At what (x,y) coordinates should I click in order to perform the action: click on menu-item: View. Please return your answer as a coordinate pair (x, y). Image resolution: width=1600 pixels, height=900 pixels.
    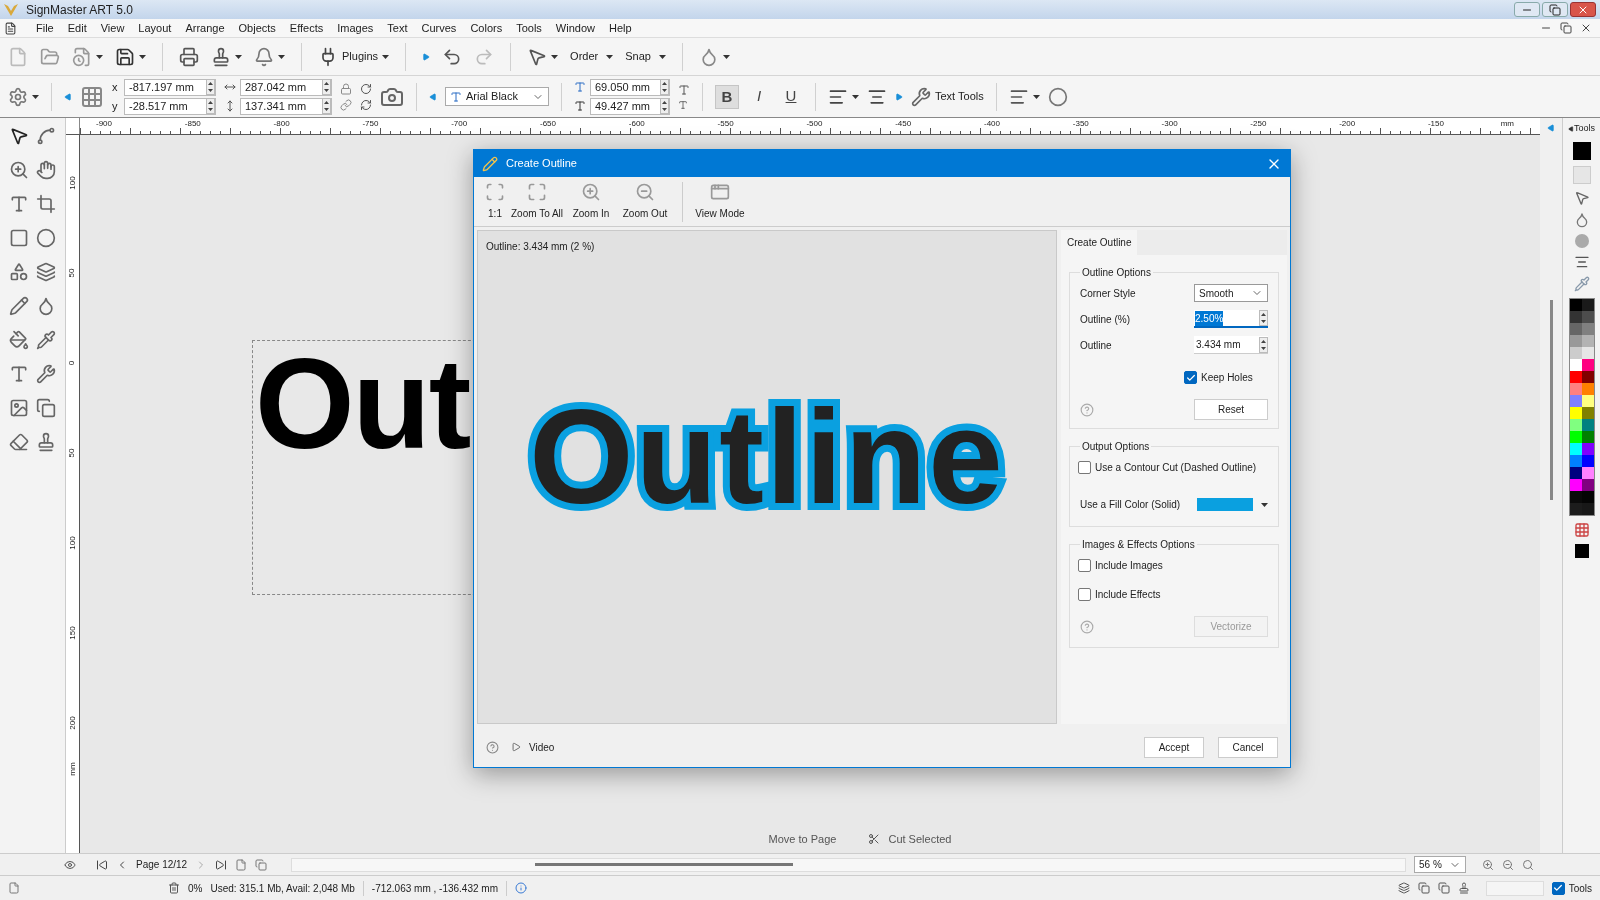
    Looking at the image, I should click on (112, 28).